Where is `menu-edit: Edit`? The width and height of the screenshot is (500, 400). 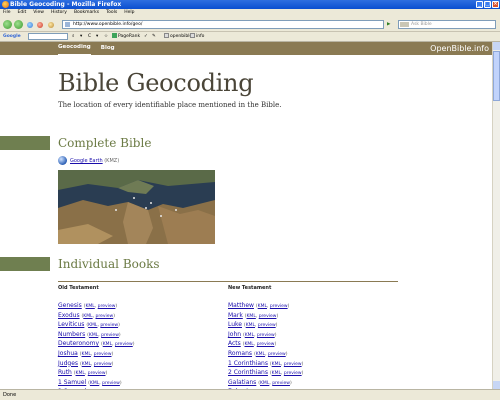 menu-edit: Edit is located at coordinates (22, 13).